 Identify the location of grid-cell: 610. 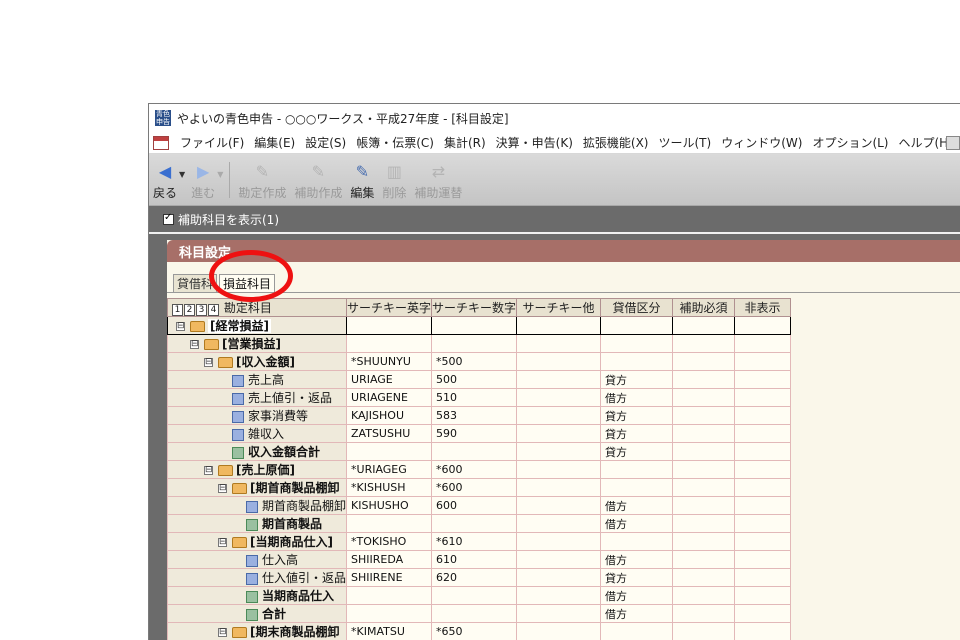
(474, 559).